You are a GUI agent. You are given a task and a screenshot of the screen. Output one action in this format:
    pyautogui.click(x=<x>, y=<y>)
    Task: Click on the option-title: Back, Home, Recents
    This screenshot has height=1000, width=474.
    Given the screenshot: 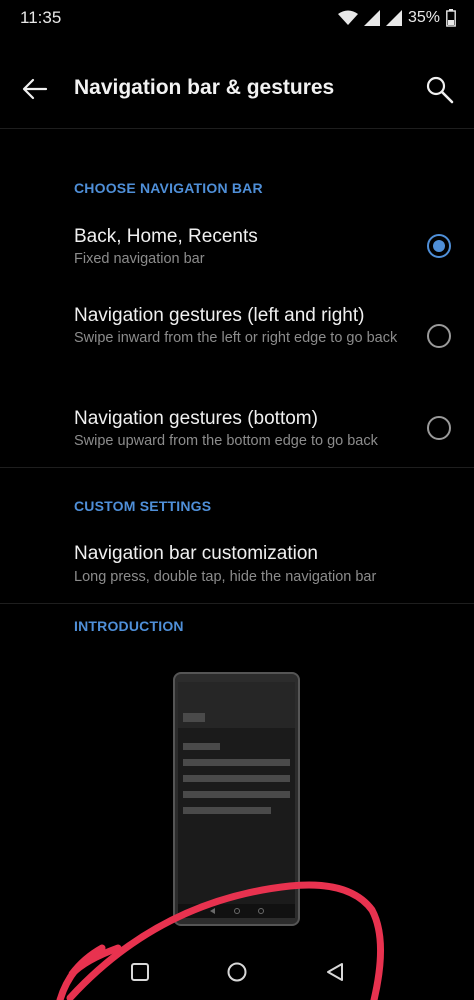 What is the action you would take?
    pyautogui.click(x=166, y=236)
    